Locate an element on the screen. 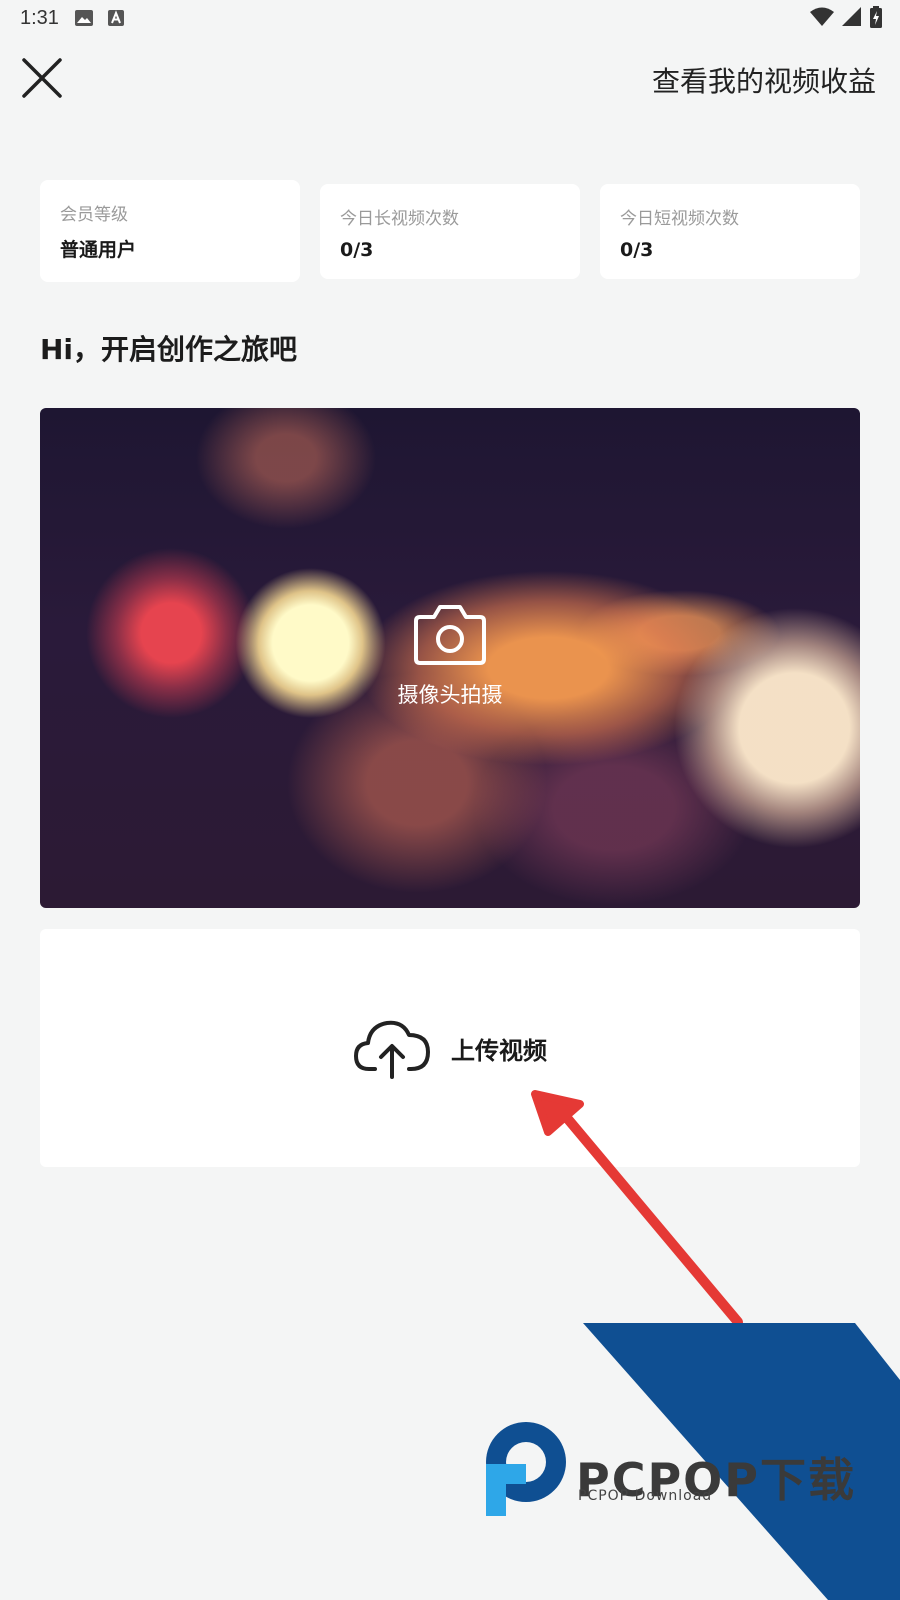 The width and height of the screenshot is (900, 1600). member-level-label: 会员等级 is located at coordinates (94, 215).